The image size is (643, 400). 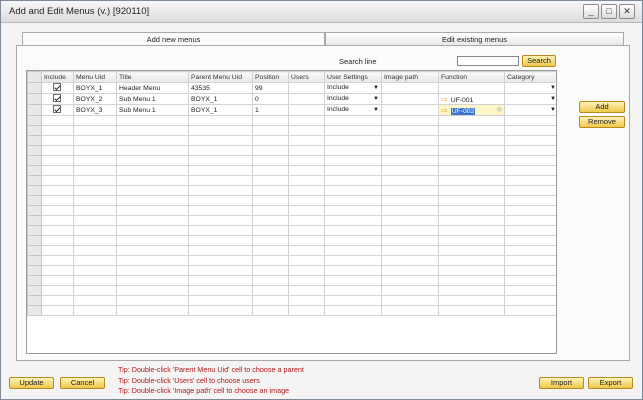 What do you see at coordinates (444, 110) in the screenshot?
I see `link-arrow-icon: ⇨` at bounding box center [444, 110].